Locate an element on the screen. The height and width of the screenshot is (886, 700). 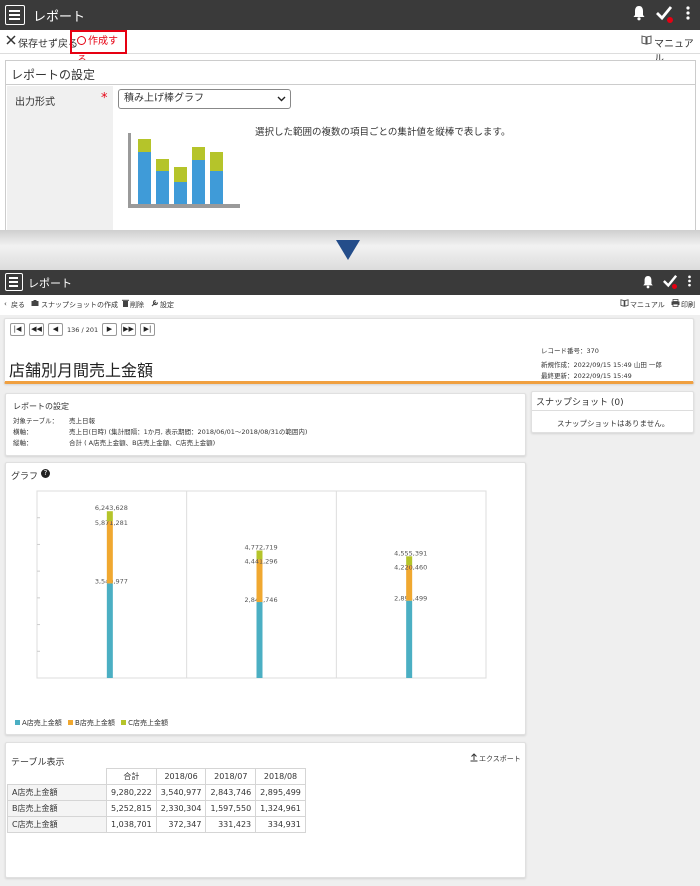
data-label: 4,772,719 is located at coordinates (261, 548).